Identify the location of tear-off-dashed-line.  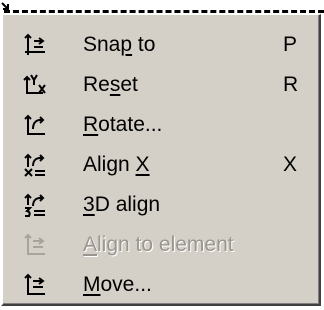
(164, 11).